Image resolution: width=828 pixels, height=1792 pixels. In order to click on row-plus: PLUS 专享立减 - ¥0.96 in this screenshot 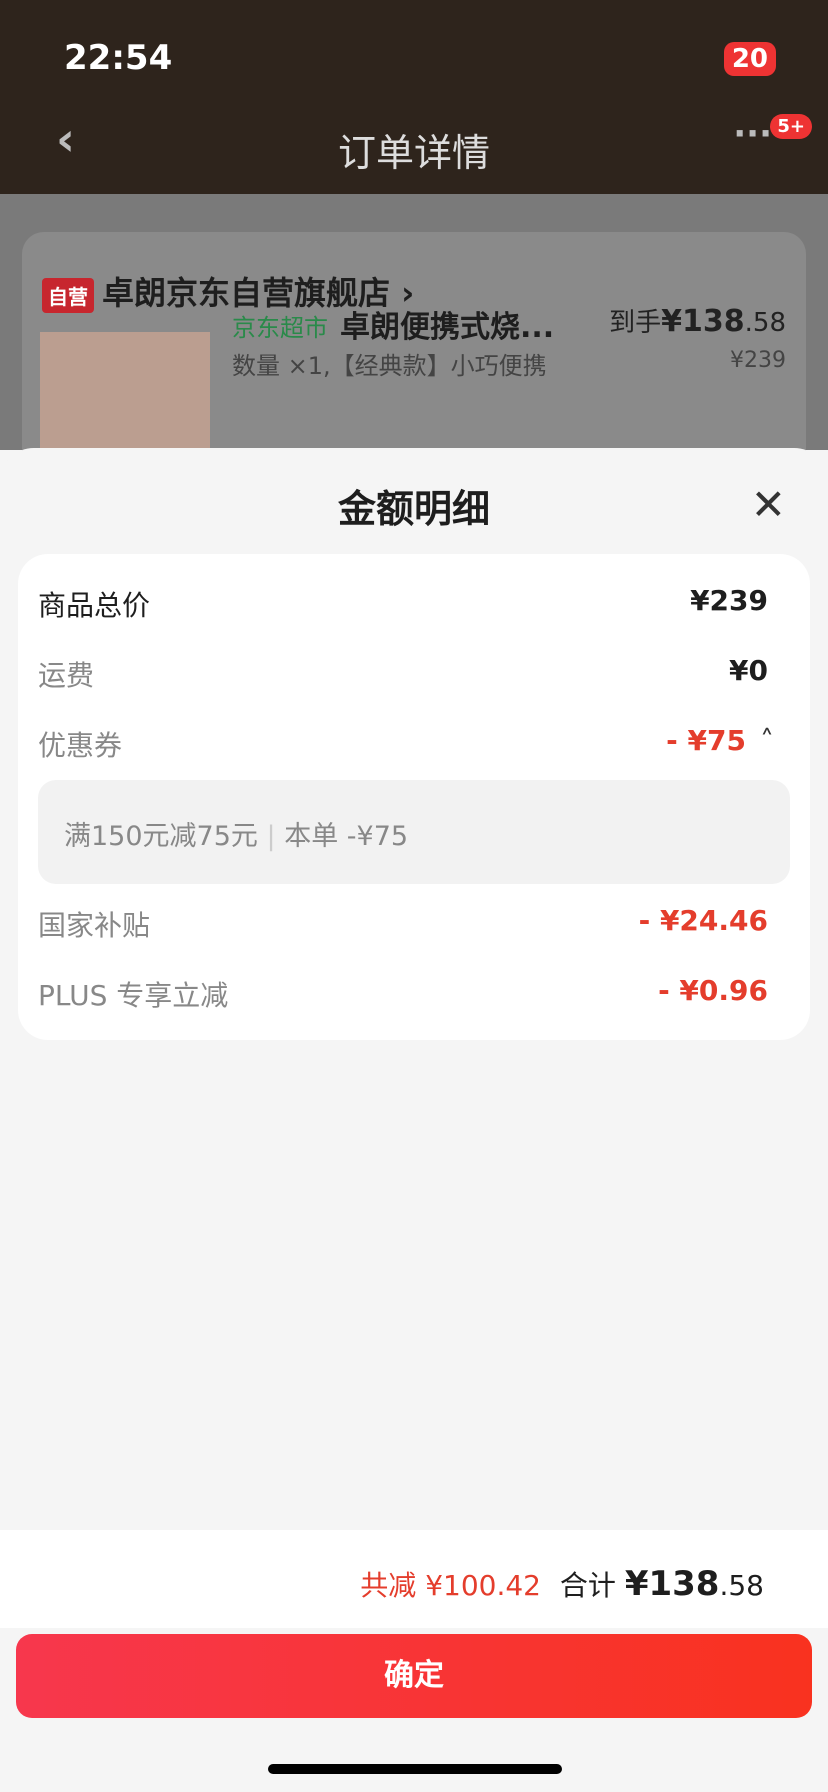, I will do `click(403, 993)`.